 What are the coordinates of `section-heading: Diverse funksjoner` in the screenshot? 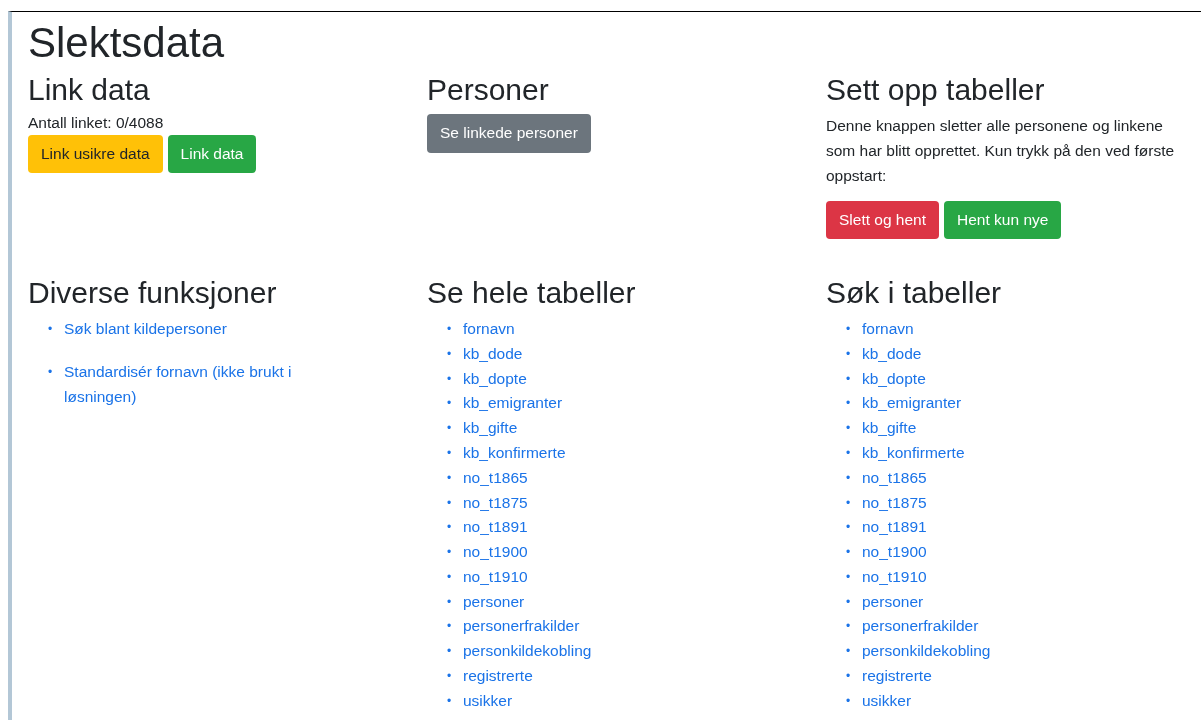 It's located at (152, 292).